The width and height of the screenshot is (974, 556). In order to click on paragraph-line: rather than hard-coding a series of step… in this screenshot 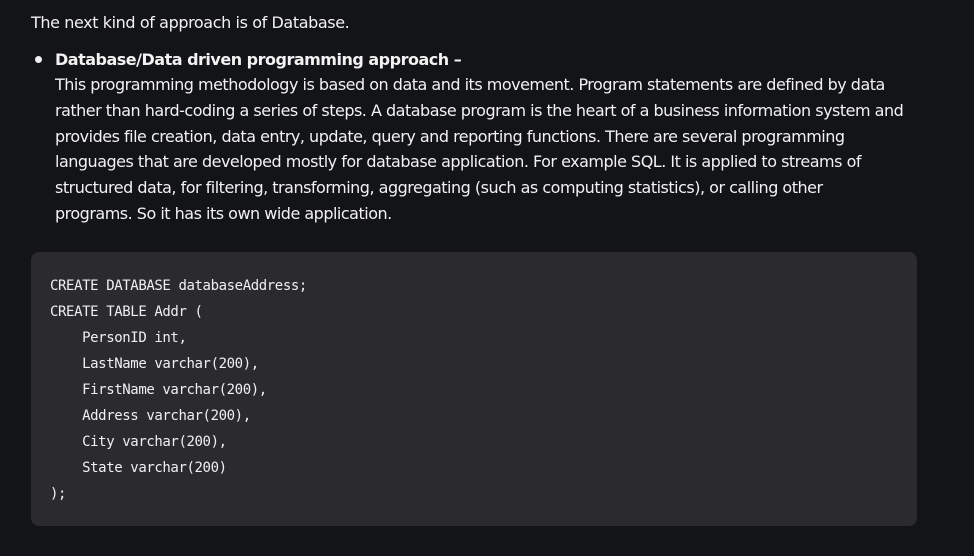, I will do `click(479, 110)`.